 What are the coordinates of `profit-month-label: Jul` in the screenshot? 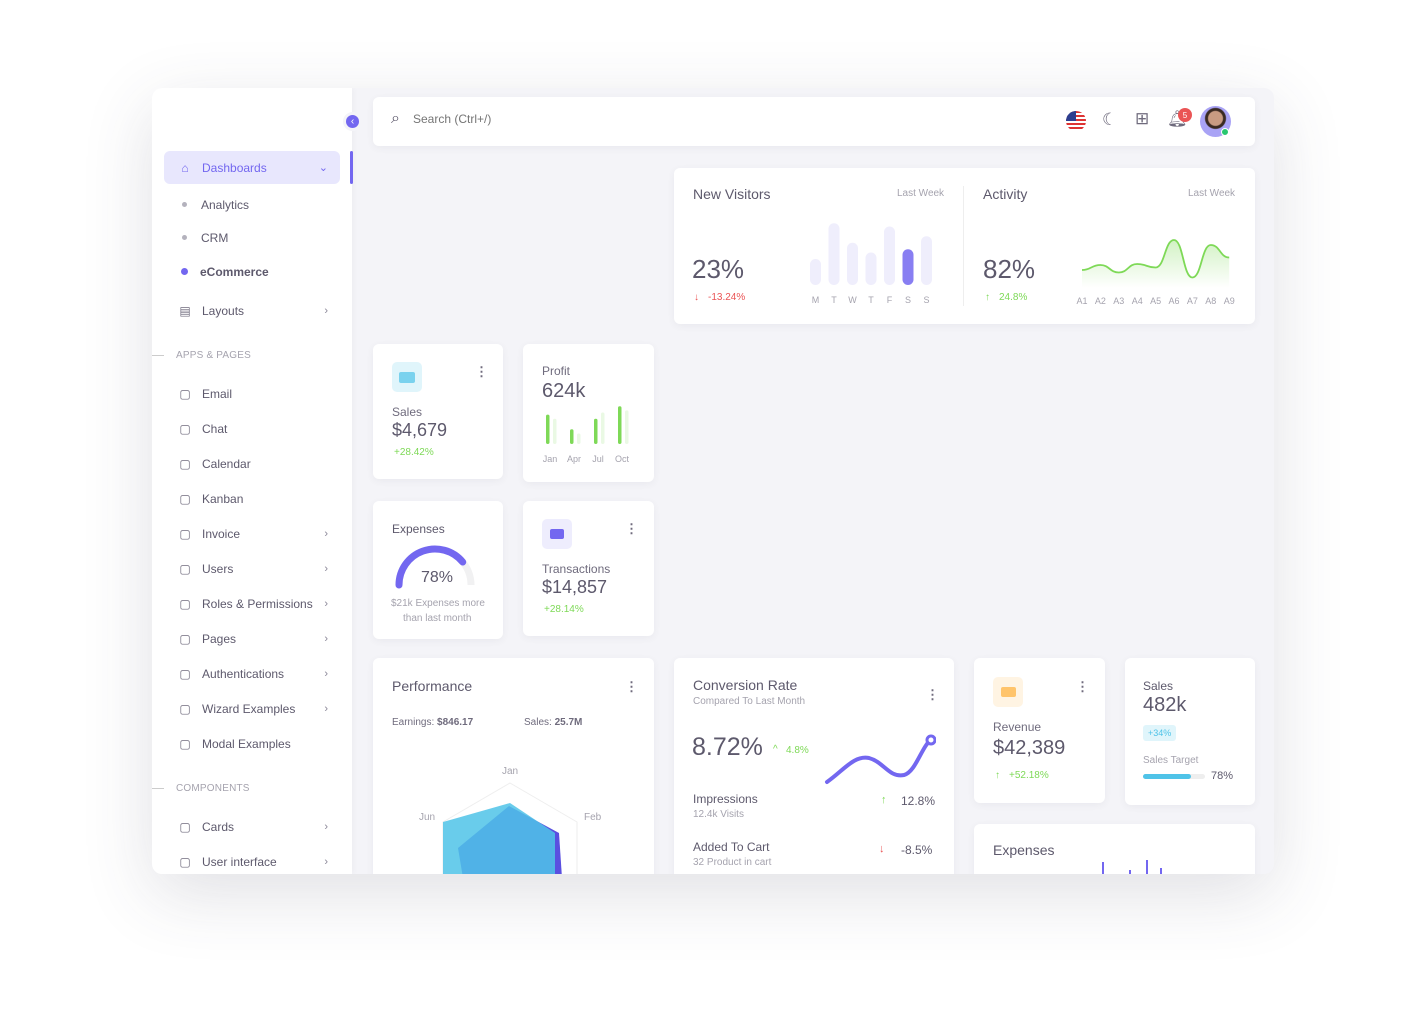 It's located at (598, 459).